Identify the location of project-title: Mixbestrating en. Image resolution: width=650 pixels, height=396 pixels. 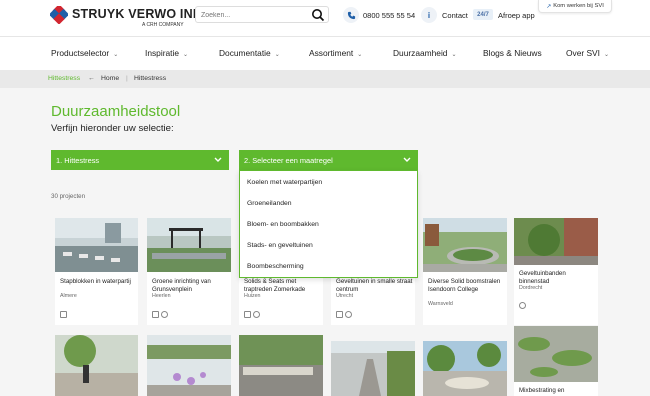
(542, 390).